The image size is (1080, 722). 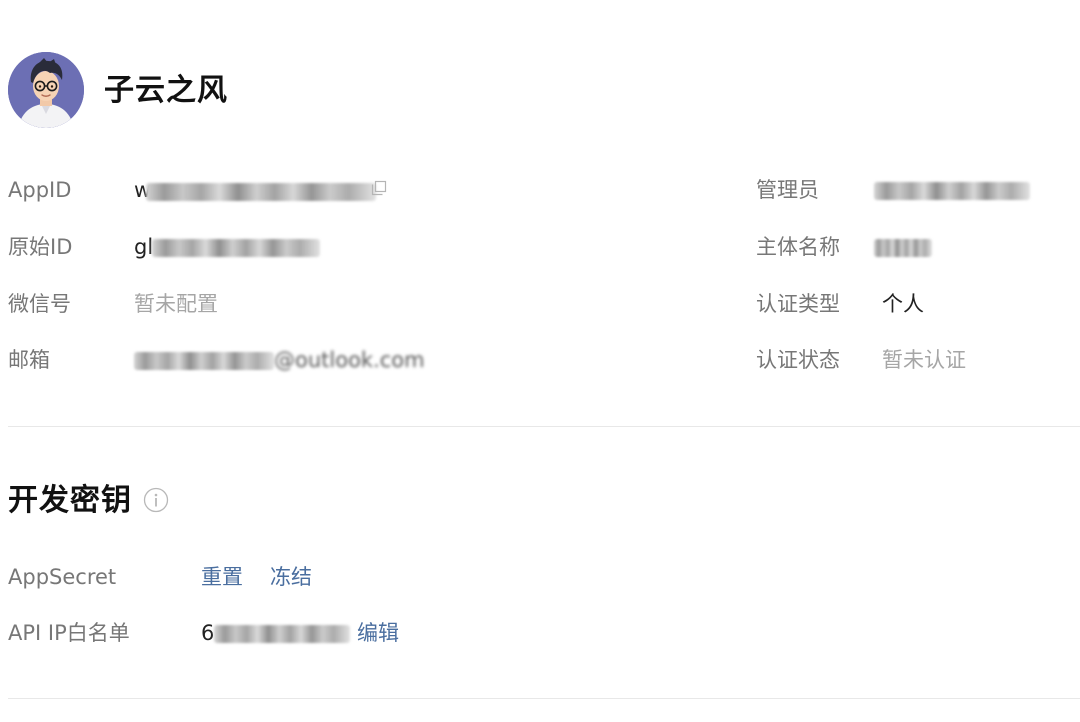 What do you see at coordinates (924, 360) in the screenshot?
I see `cert-status-value: 暂未认证` at bounding box center [924, 360].